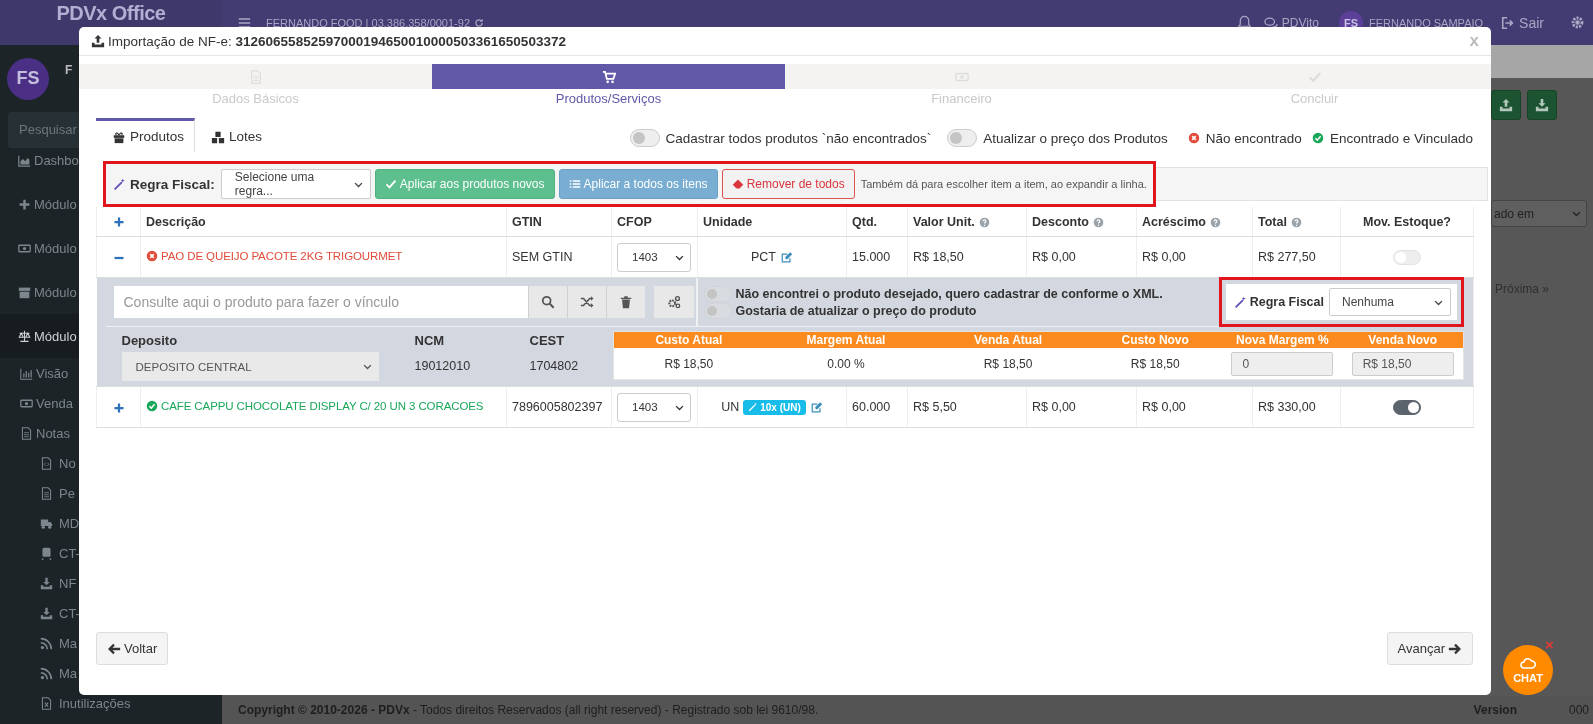 This screenshot has width=1593, height=724. What do you see at coordinates (877, 222) in the screenshot?
I see `column-header: Qtd.` at bounding box center [877, 222].